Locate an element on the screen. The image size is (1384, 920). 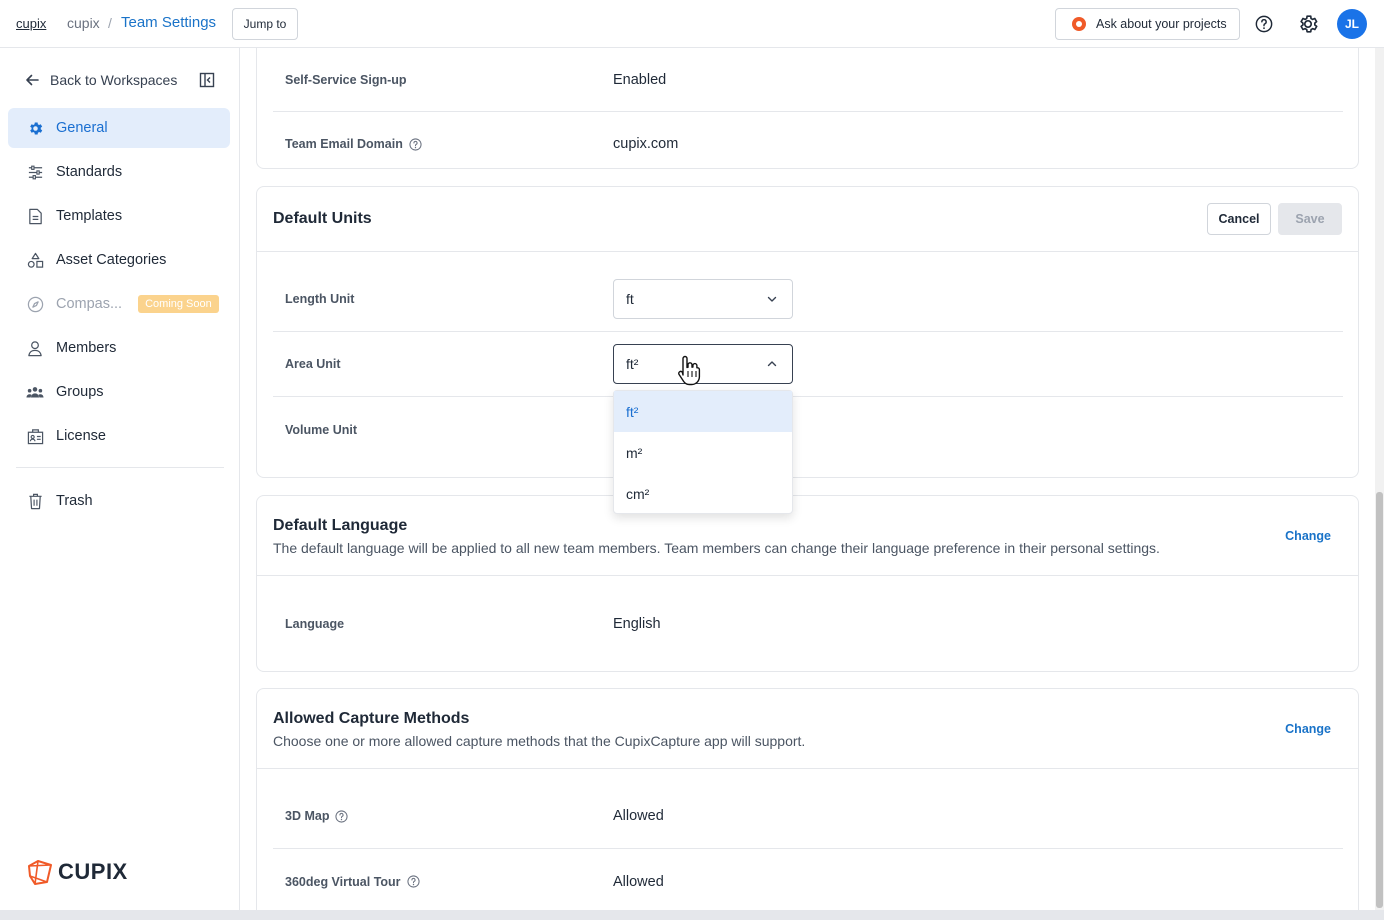
signup-value: Enabled is located at coordinates (640, 79).